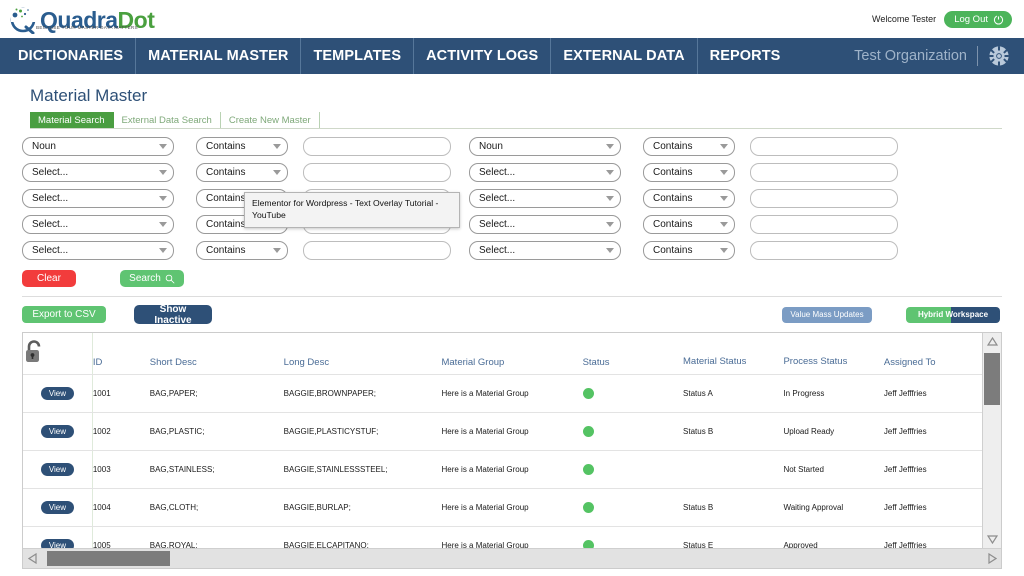  Describe the element at coordinates (358, 56) in the screenshot. I see `nav-item-templates: TEMPLATES` at that location.